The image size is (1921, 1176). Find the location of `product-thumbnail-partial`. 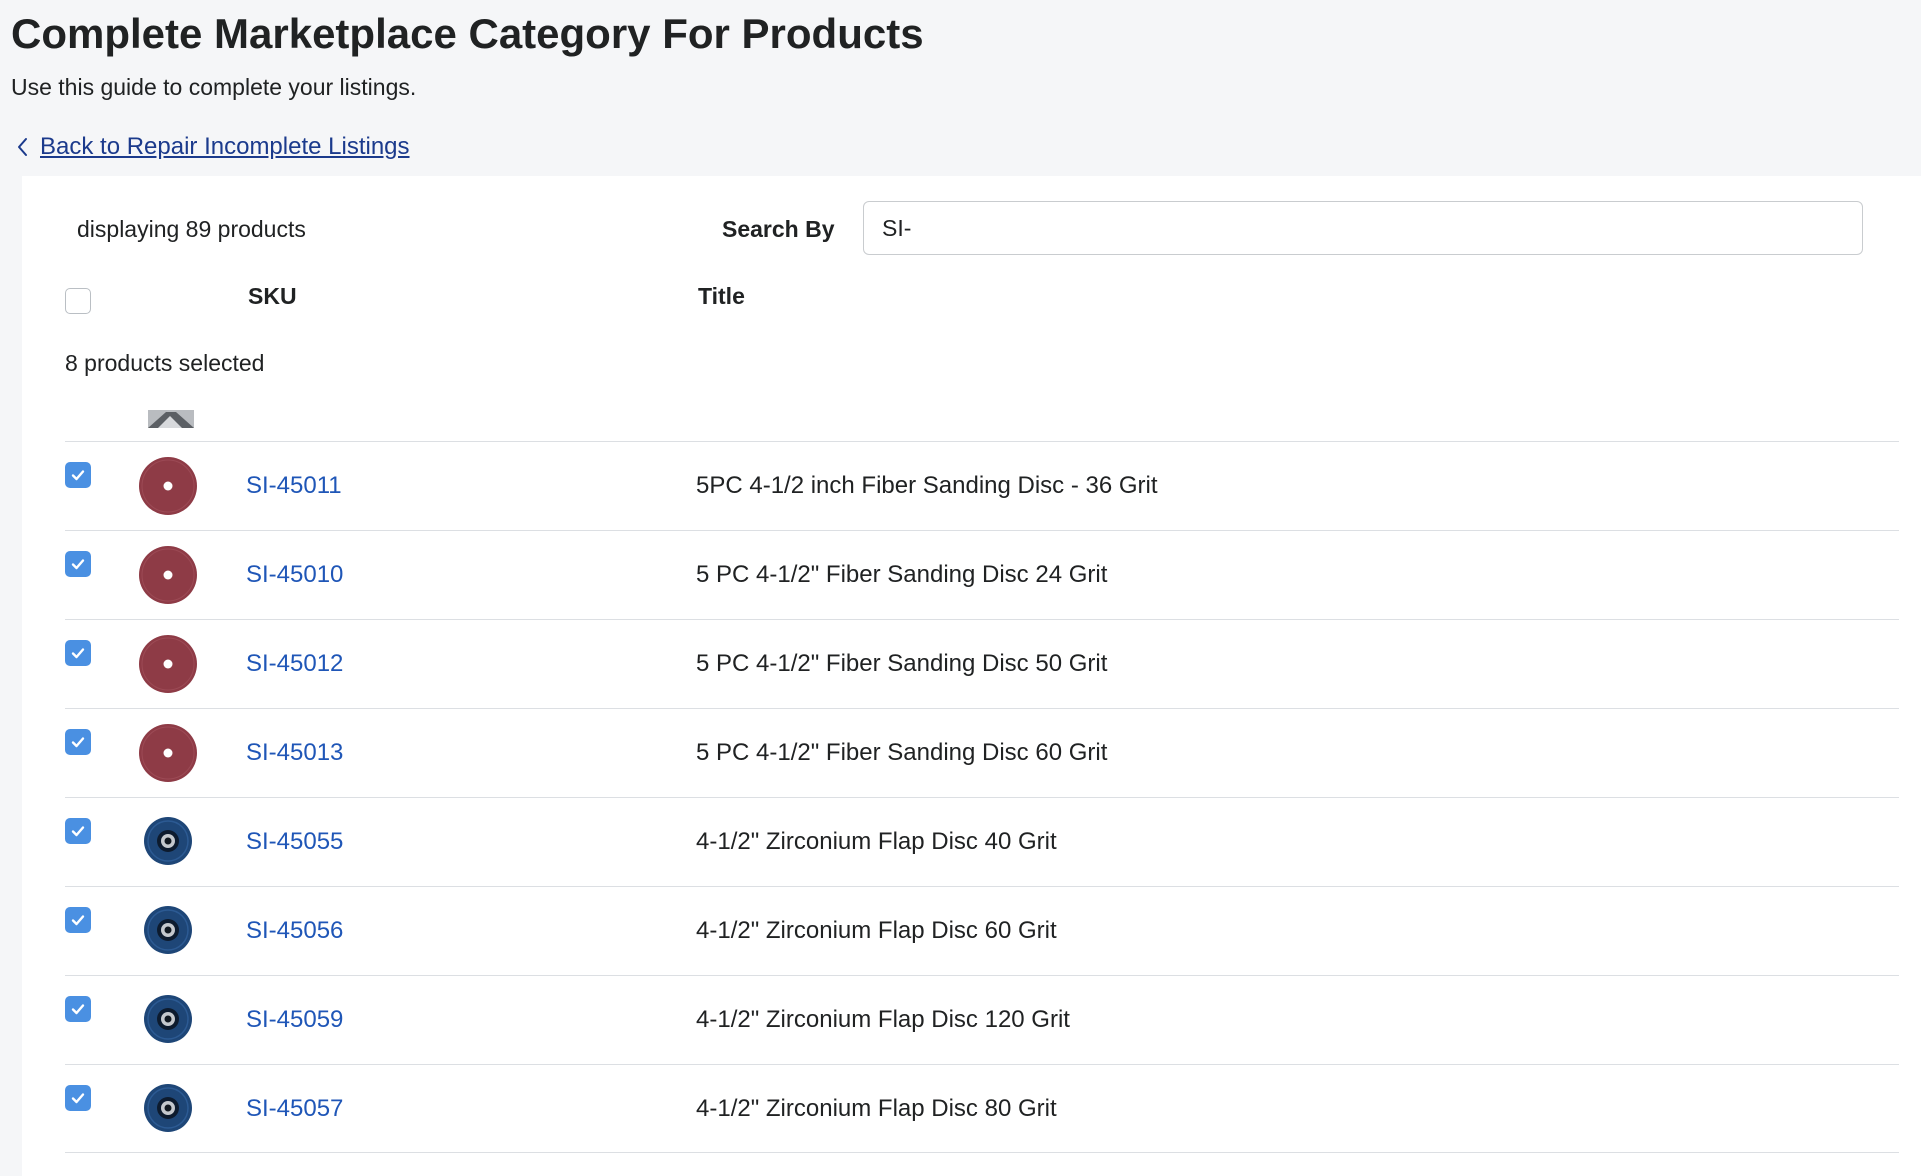

product-thumbnail-partial is located at coordinates (171, 419).